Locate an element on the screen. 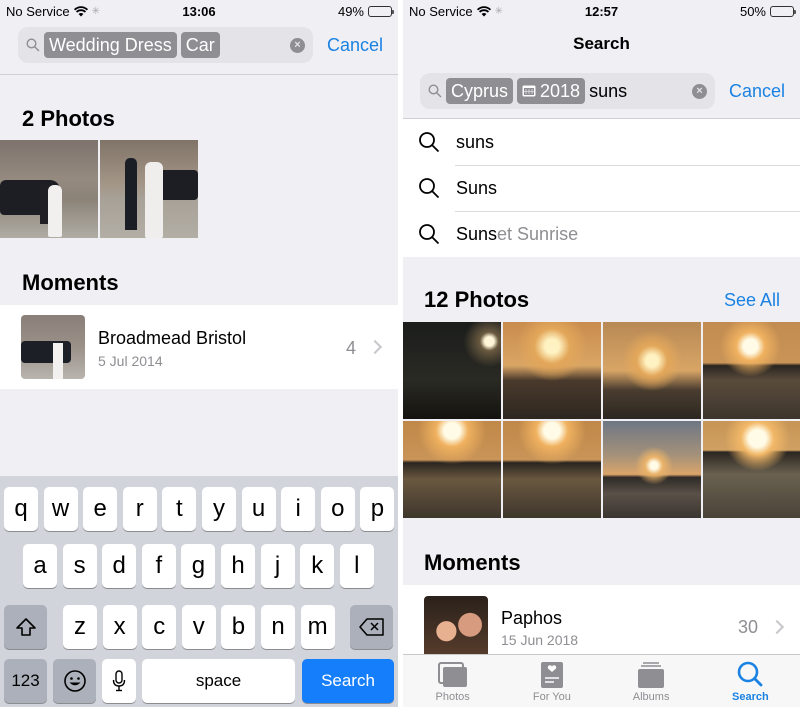 Image resolution: width=800 pixels, height=707 pixels. suggestion-match: suns is located at coordinates (475, 141).